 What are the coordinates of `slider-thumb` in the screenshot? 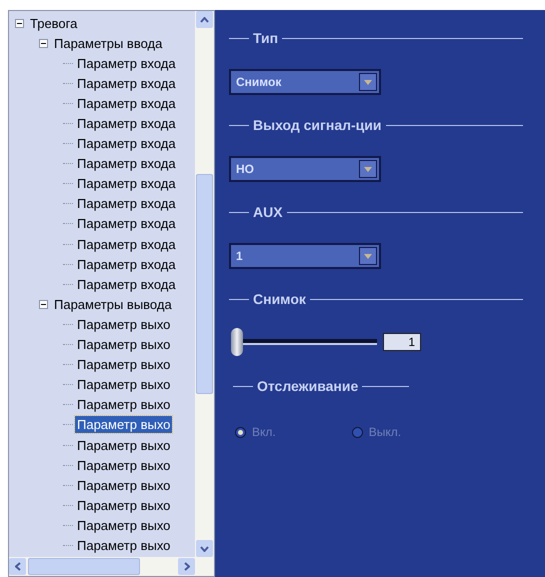 It's located at (237, 342).